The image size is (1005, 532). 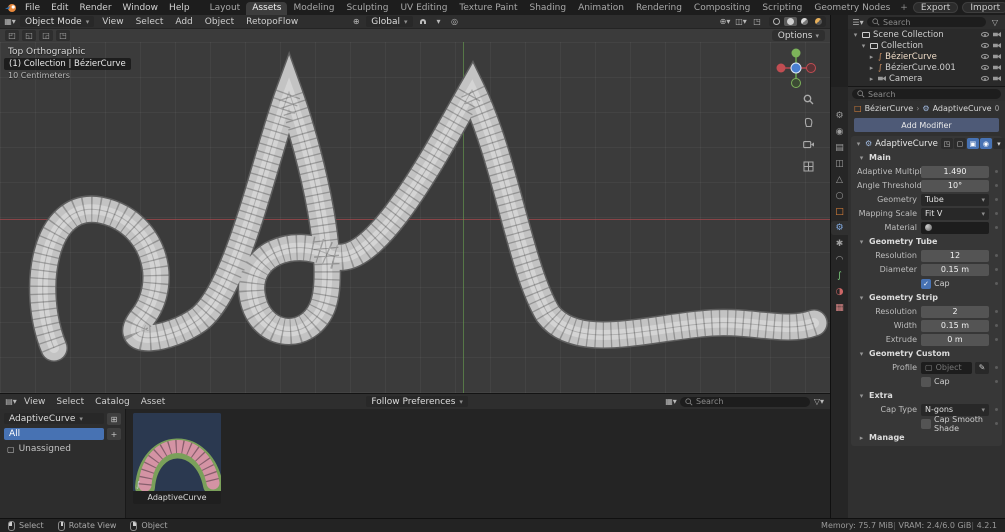 I want to click on tab-animation: Animation, so click(x=601, y=8).